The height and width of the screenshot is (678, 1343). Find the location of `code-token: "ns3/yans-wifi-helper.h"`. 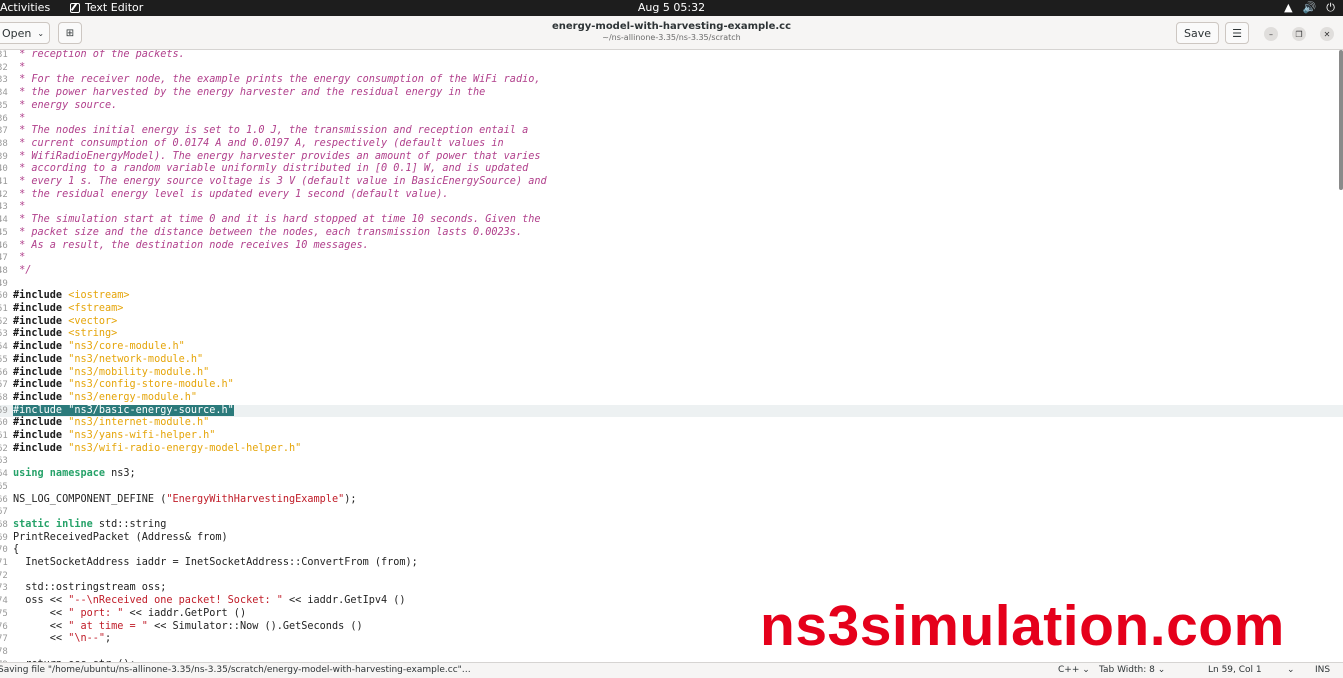

code-token: "ns3/yans-wifi-helper.h" is located at coordinates (142, 435).